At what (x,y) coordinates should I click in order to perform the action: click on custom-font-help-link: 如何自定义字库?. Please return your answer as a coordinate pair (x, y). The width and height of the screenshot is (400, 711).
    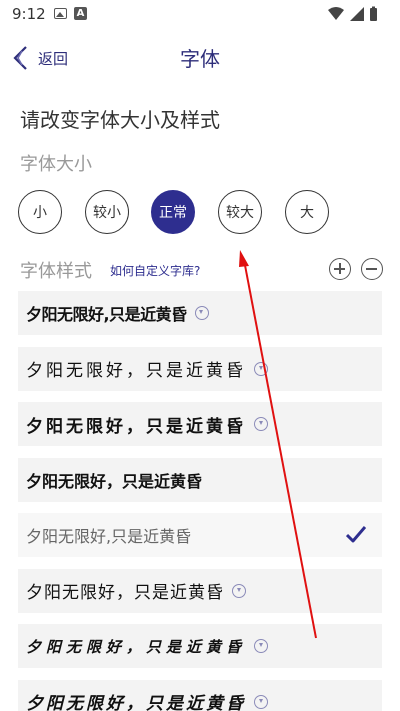
    Looking at the image, I should click on (155, 270).